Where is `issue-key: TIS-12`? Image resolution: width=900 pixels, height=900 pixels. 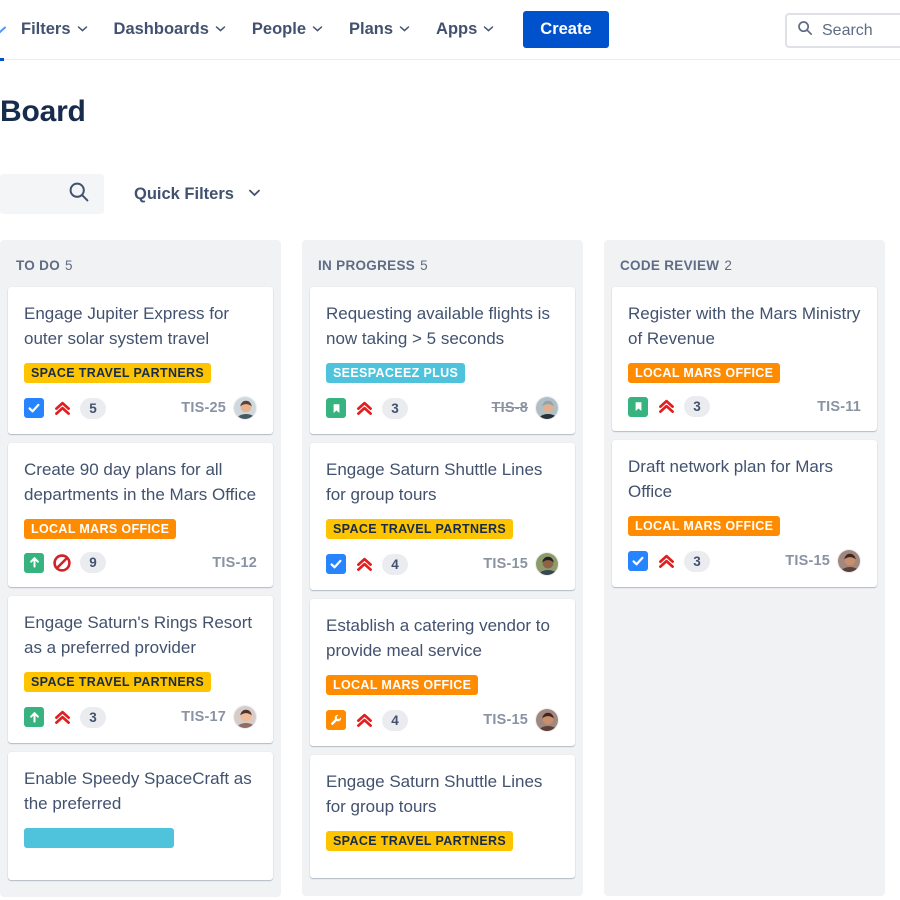
issue-key: TIS-12 is located at coordinates (234, 563).